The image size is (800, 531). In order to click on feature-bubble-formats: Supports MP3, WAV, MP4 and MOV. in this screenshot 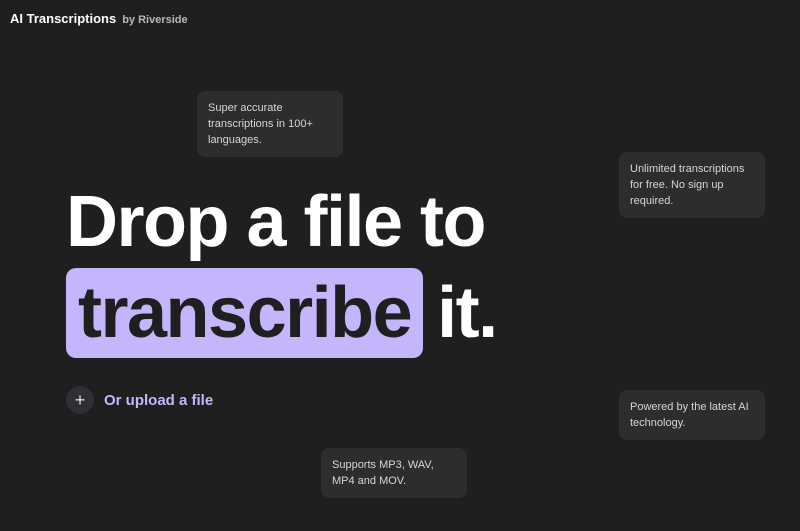, I will do `click(394, 473)`.